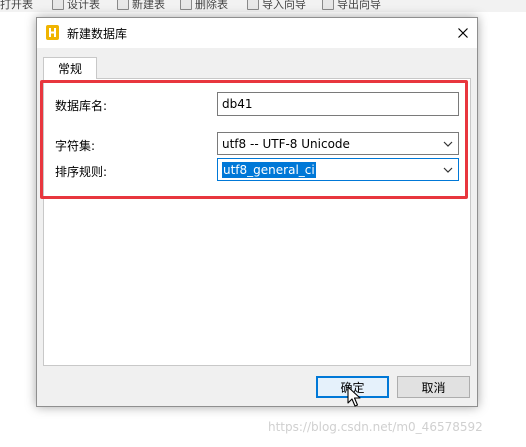 This screenshot has height=447, width=526. I want to click on db-name-label: 数据库名:, so click(81, 106).